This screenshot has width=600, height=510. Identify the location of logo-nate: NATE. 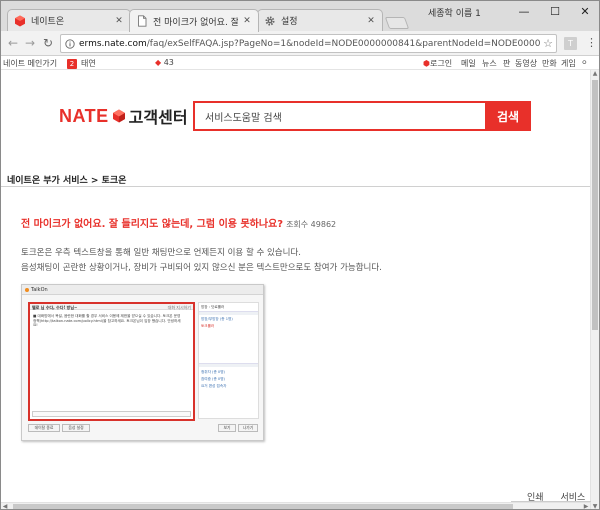
(84, 115).